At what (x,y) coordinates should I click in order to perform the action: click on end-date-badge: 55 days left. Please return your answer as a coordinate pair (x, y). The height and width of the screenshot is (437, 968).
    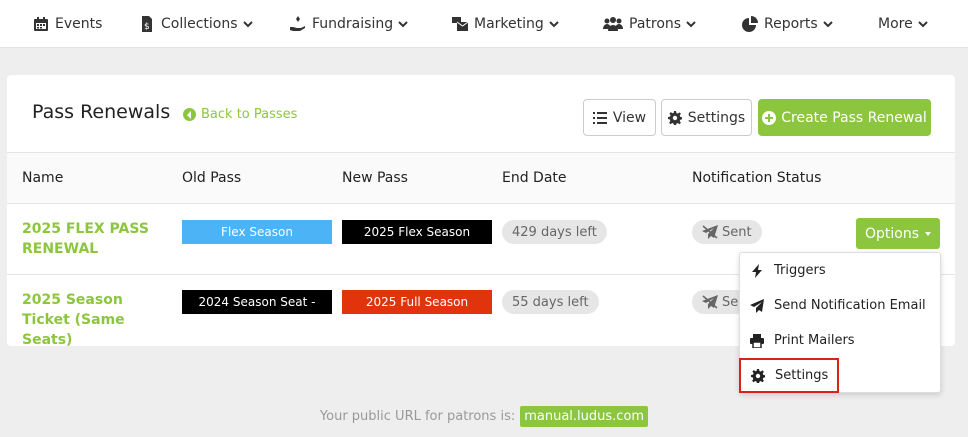
    Looking at the image, I should click on (550, 302).